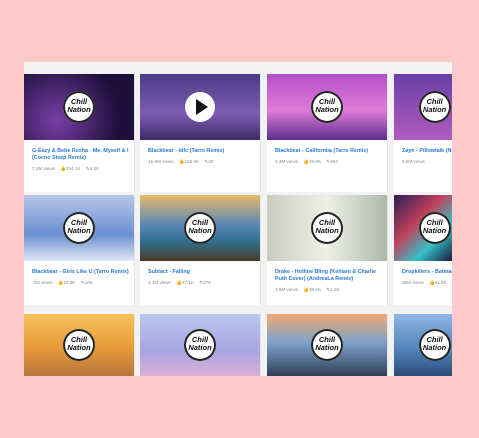 This screenshot has height=438, width=479. I want to click on comment-count: 165, so click(88, 282).